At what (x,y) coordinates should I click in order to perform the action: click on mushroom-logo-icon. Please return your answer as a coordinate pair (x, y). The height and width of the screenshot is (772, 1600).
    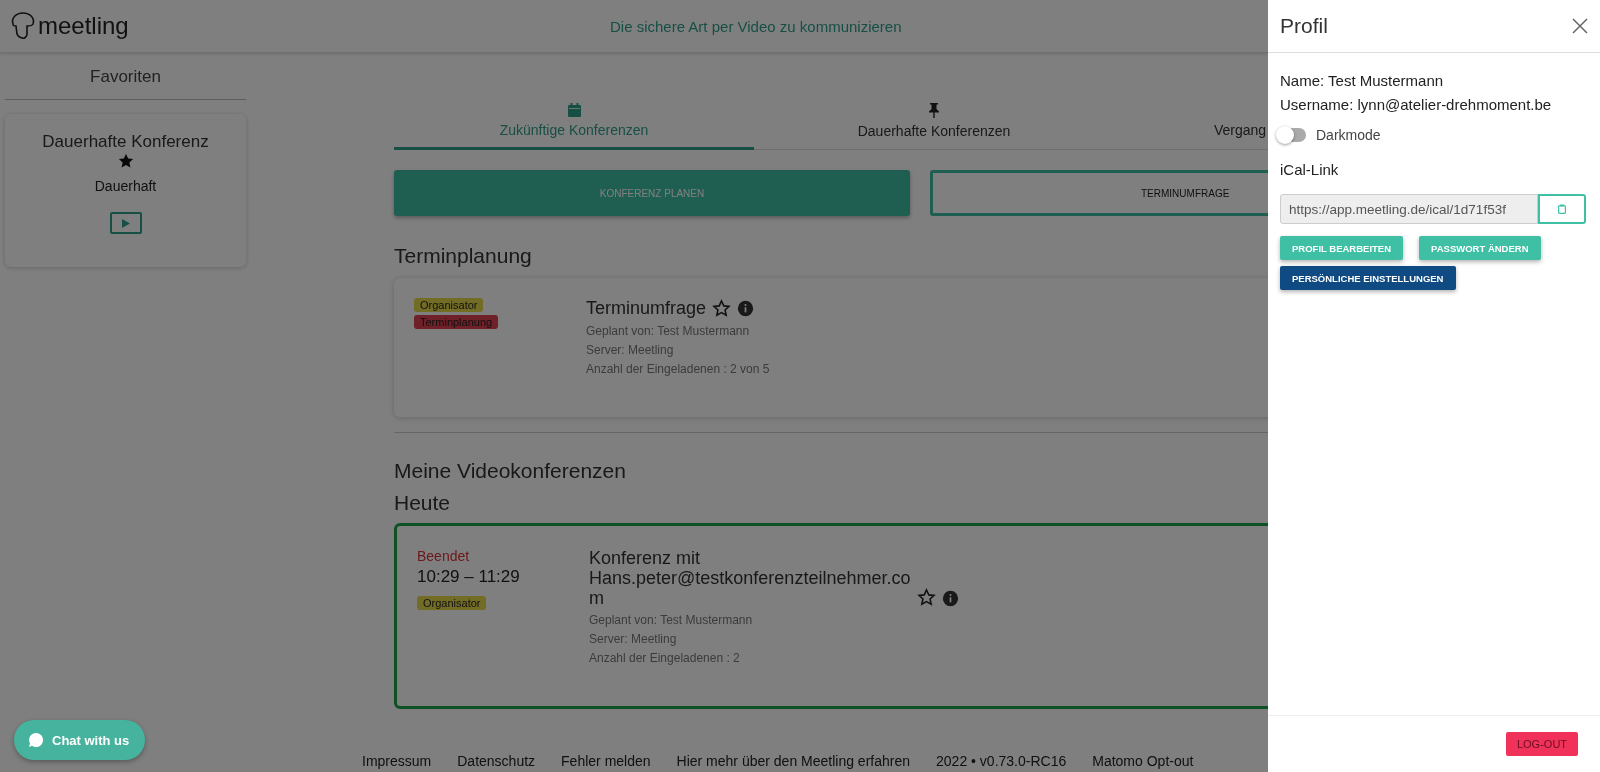
    Looking at the image, I should click on (23, 26).